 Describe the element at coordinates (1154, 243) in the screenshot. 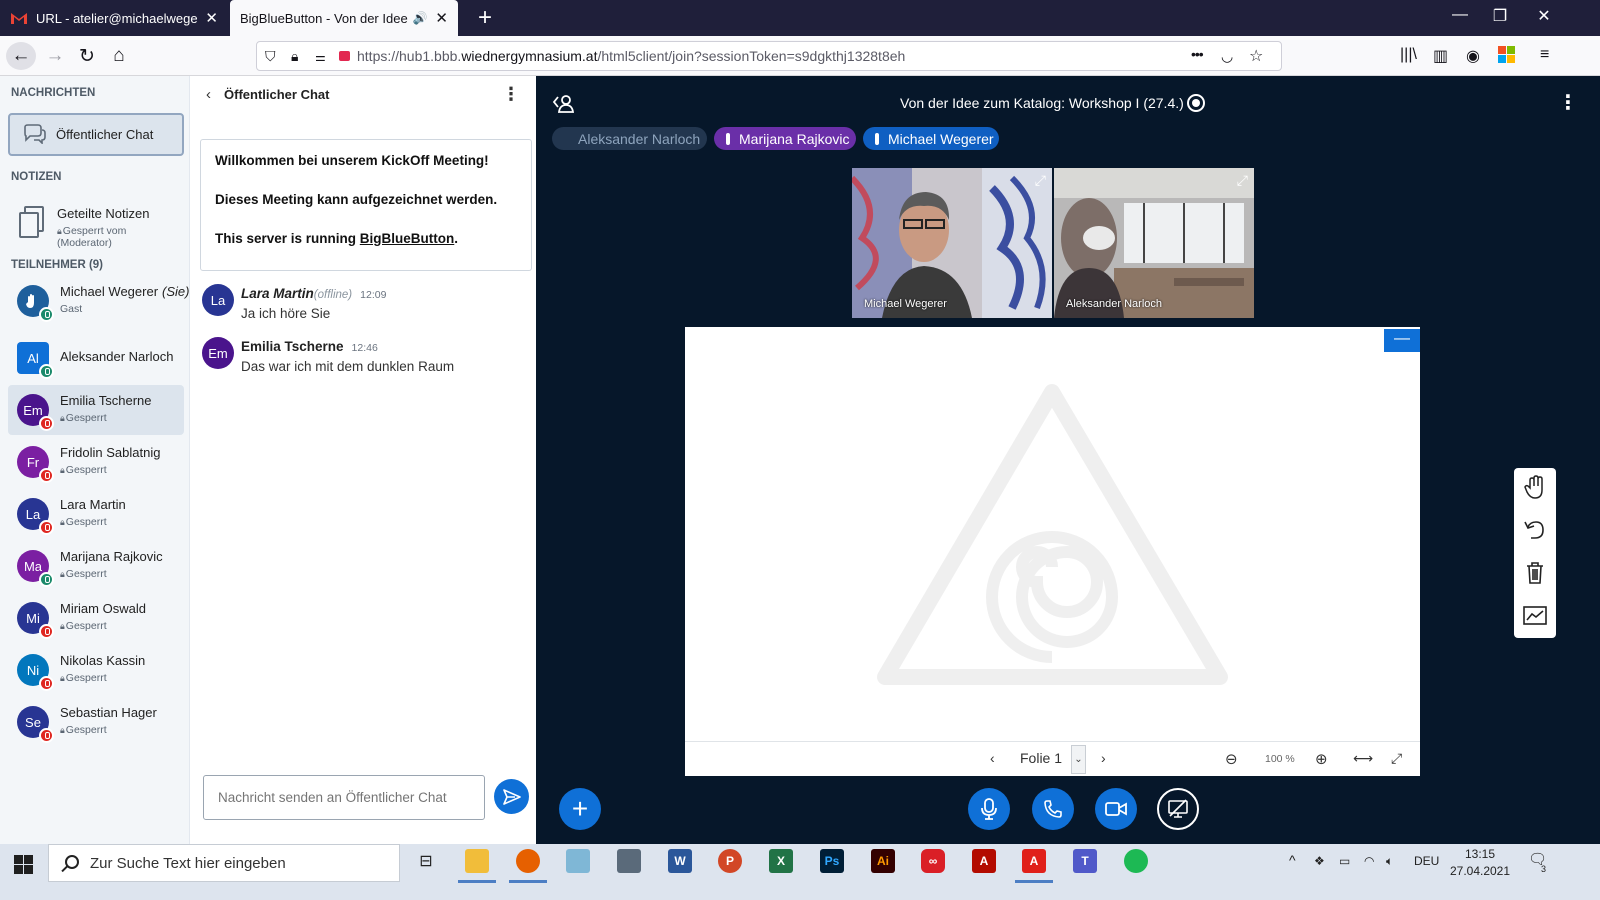

I see `video-tile: Aleksander Narloch ⤢` at that location.